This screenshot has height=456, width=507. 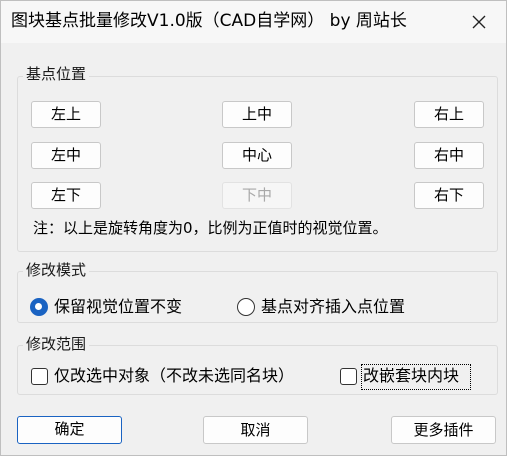 I want to click on base-point-legend: 基点位置, so click(x=56, y=74).